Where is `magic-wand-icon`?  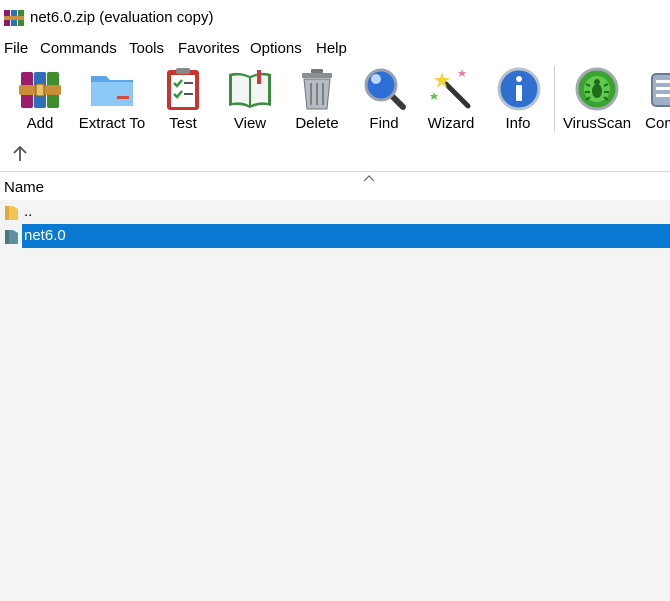
magic-wand-icon is located at coordinates (450, 89).